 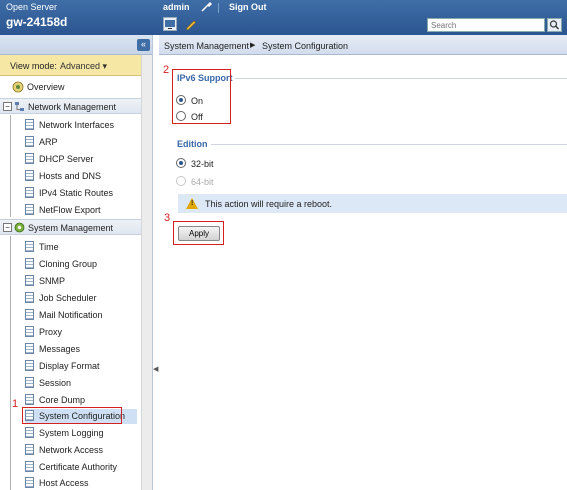 I want to click on breadcrumb-arrow-icon: ▶, so click(x=253, y=45).